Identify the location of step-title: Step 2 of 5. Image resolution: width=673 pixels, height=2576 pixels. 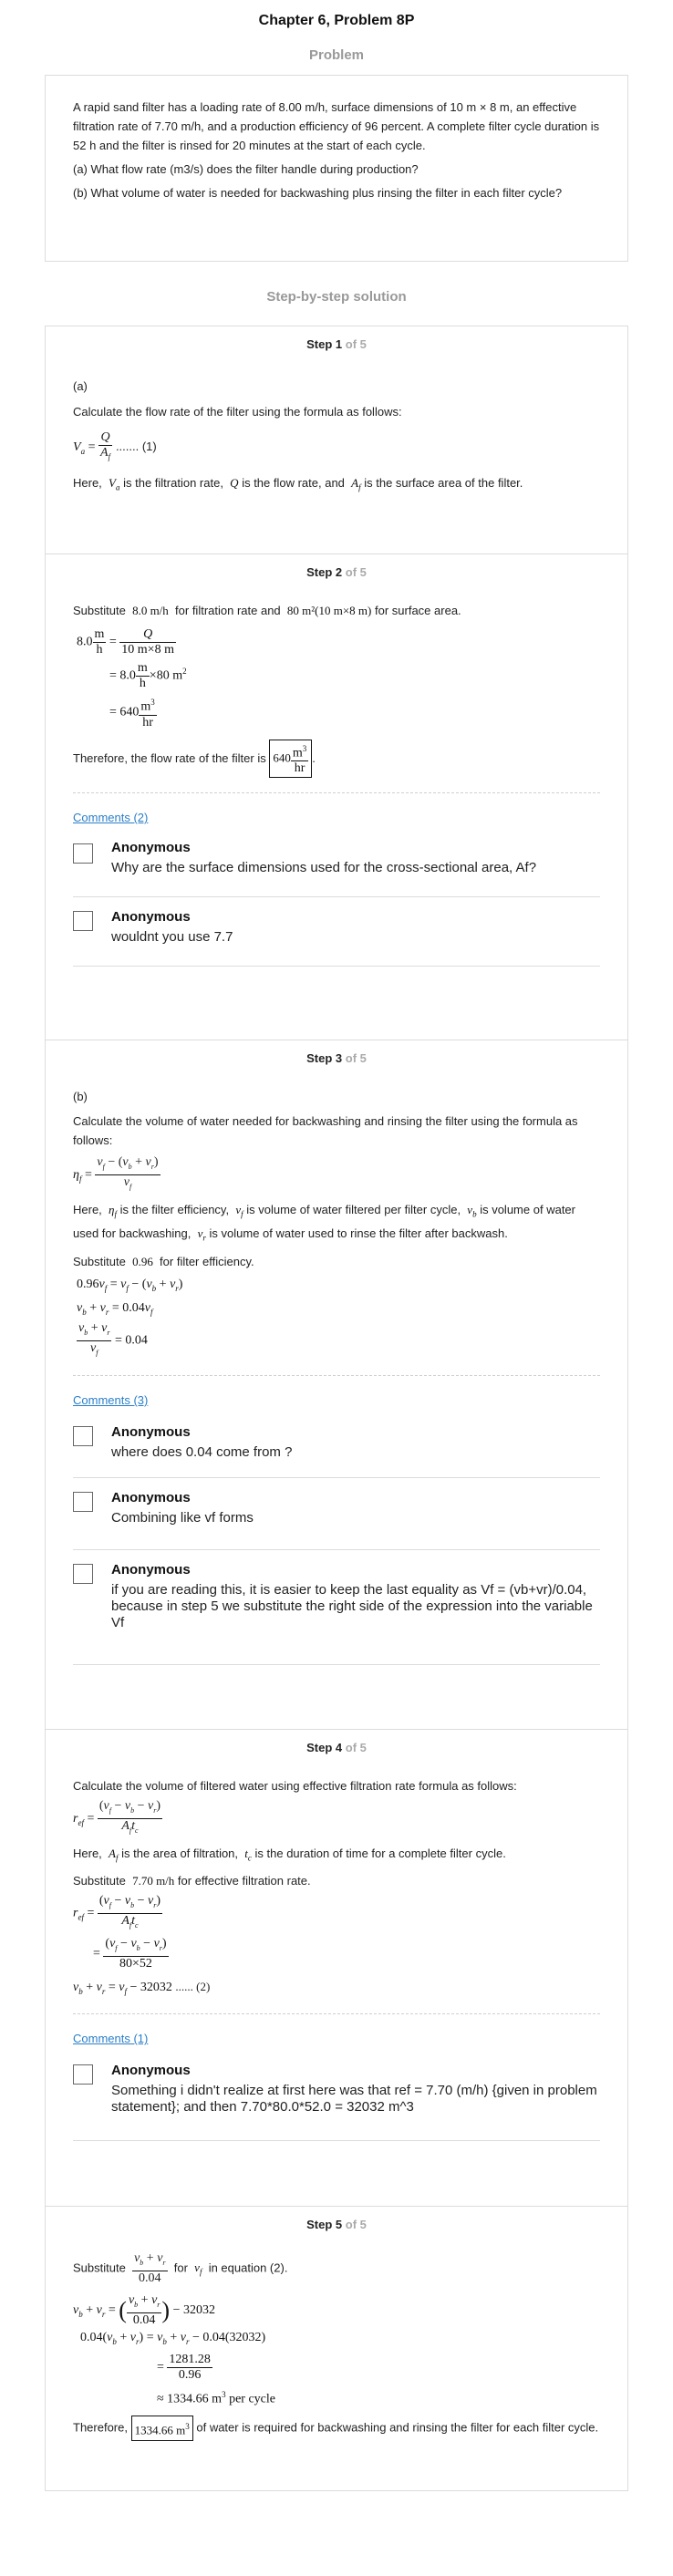
(337, 572).